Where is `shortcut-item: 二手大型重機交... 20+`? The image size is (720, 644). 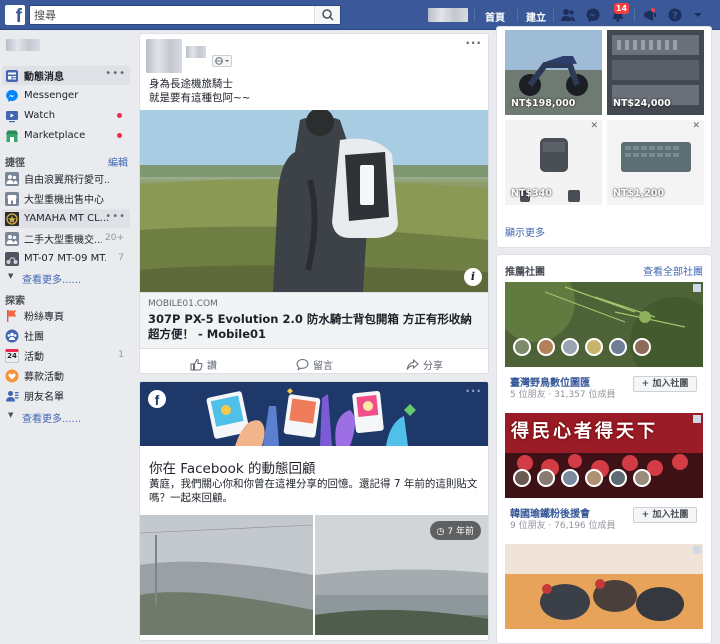 shortcut-item: 二手大型重機交... 20+ is located at coordinates (66, 238).